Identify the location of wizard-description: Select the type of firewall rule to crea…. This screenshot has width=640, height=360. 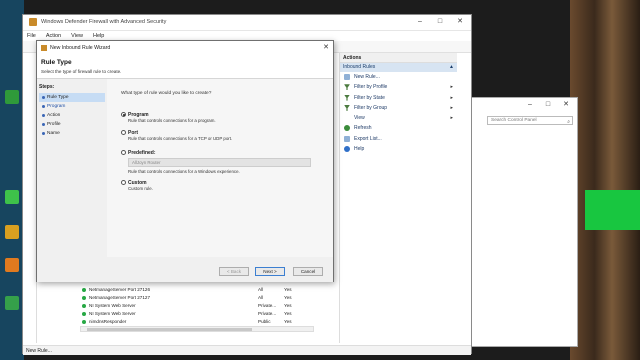
(81, 71).